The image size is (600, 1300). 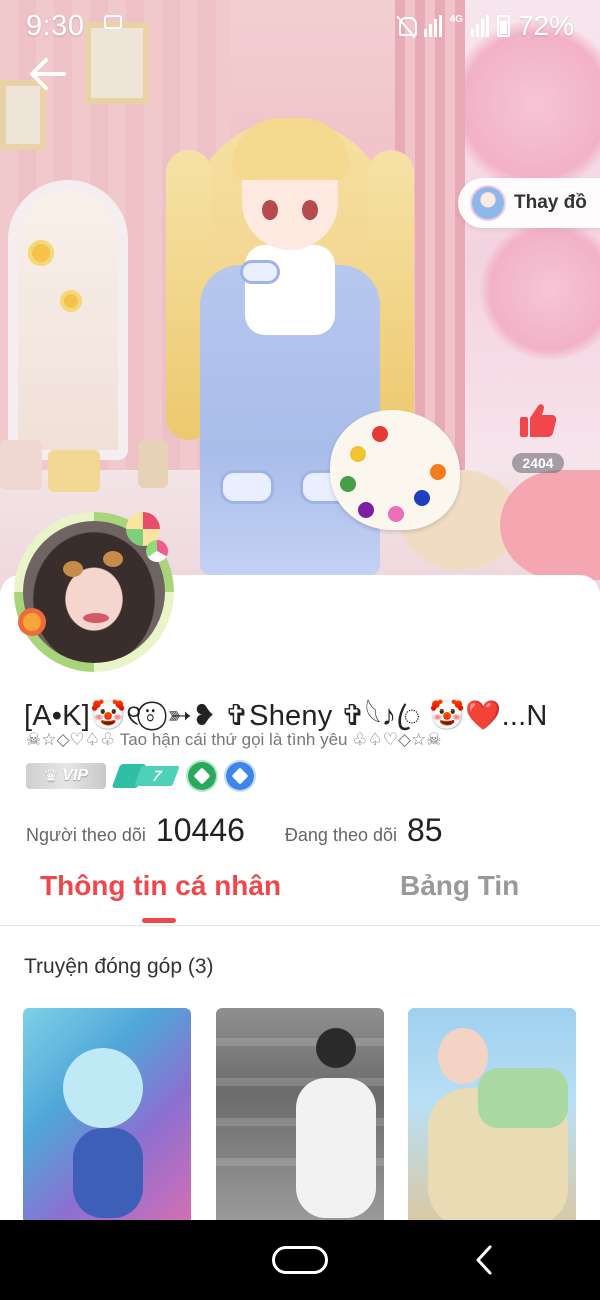 What do you see at coordinates (406, 26) in the screenshot?
I see `mute-icon` at bounding box center [406, 26].